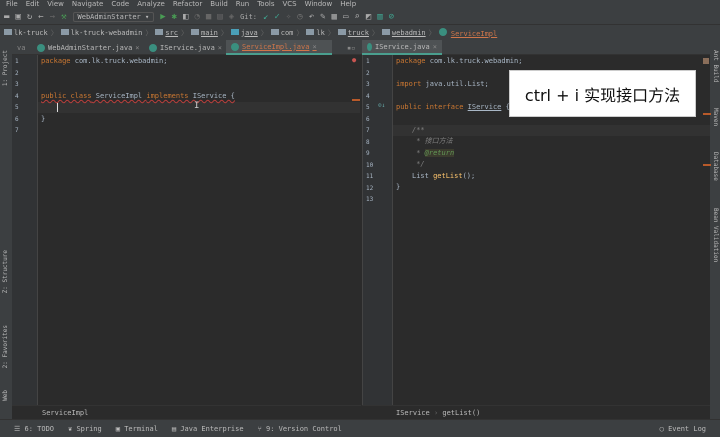 This screenshot has width=720, height=437. Describe the element at coordinates (368, 130) in the screenshot. I see `line-number: 7` at that location.